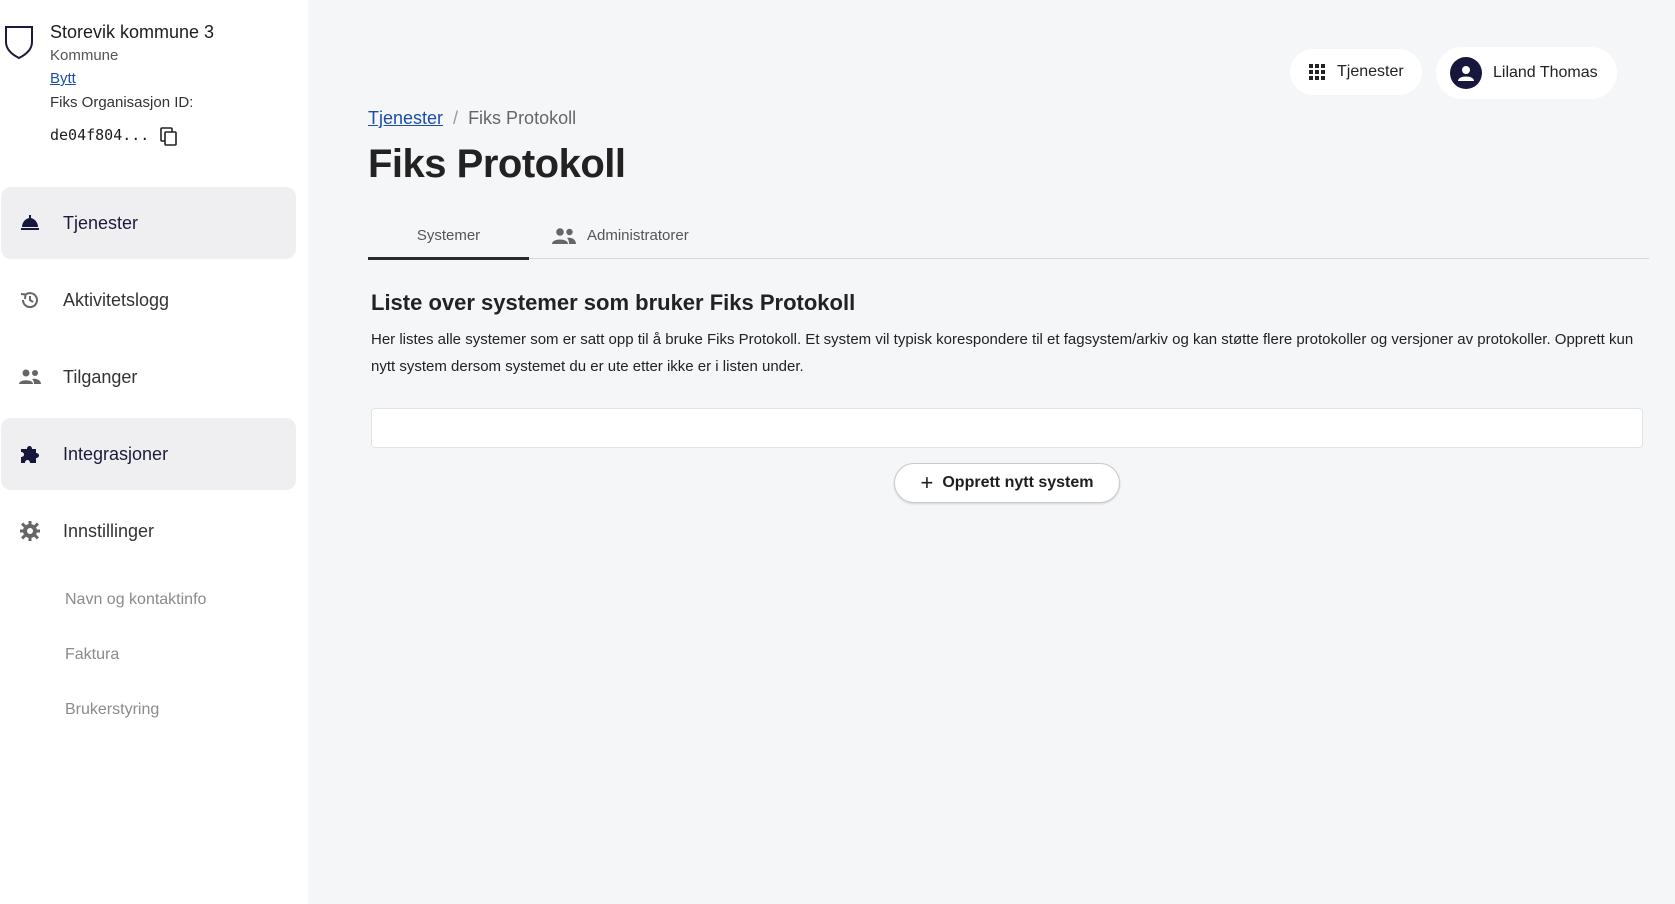 This screenshot has height=904, width=1675. I want to click on services-menu-button: Tjenester, so click(1356, 72).